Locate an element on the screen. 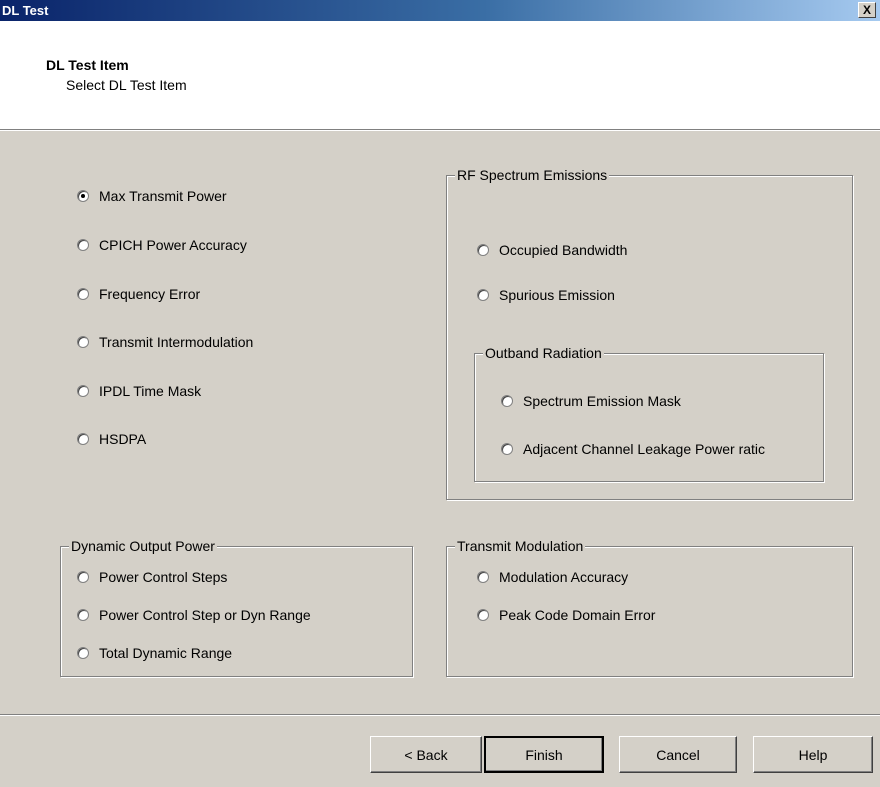  radio-label: Adjacent Channel Leakage Power ratic is located at coordinates (644, 449).